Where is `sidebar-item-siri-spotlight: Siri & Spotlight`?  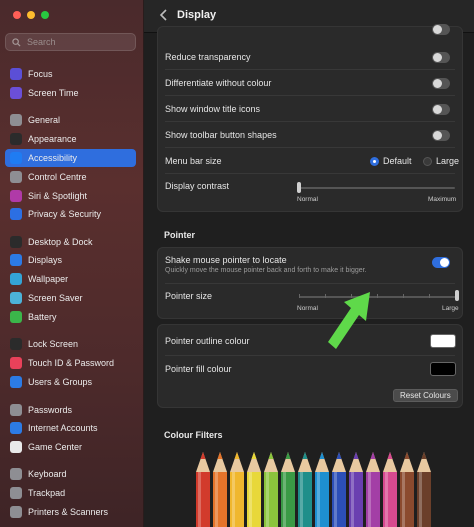
sidebar-item-siri-spotlight: Siri & Spotlight is located at coordinates (70, 196).